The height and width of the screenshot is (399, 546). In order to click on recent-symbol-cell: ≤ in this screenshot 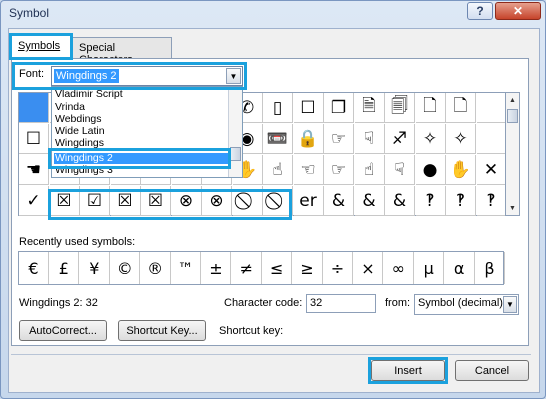, I will do `click(277, 268)`.